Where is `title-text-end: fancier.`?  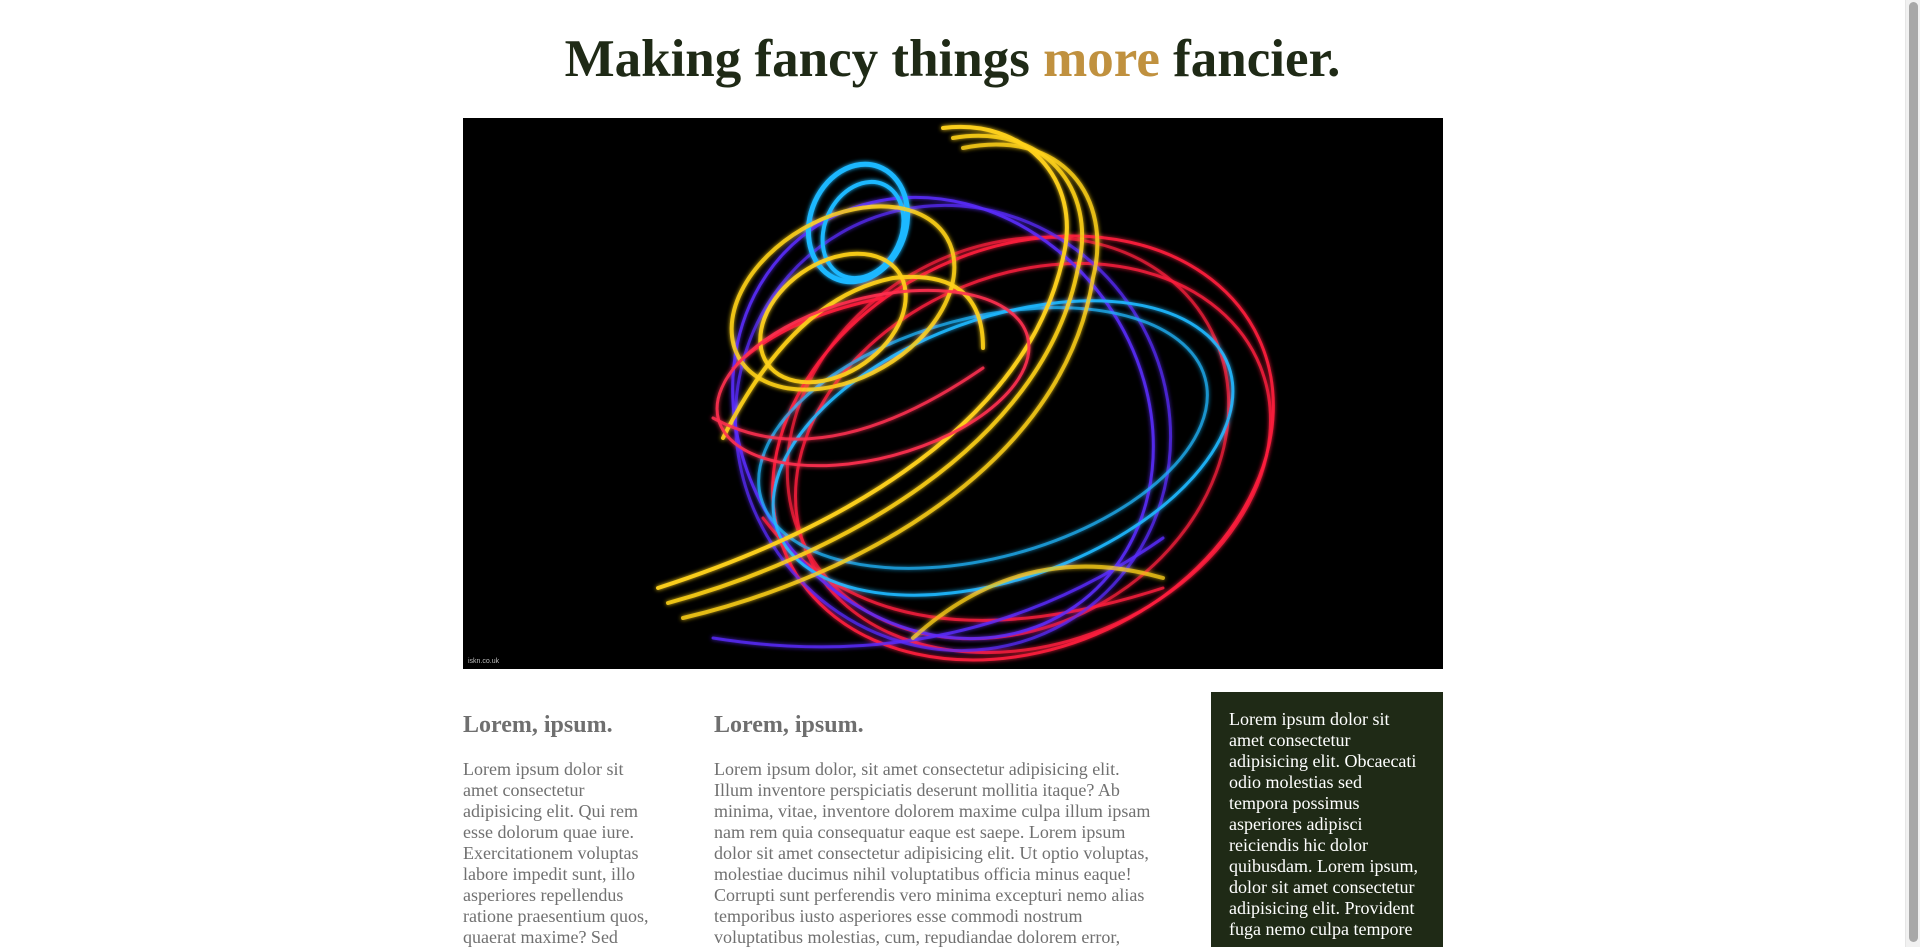
title-text-end: fancier. is located at coordinates (1250, 59).